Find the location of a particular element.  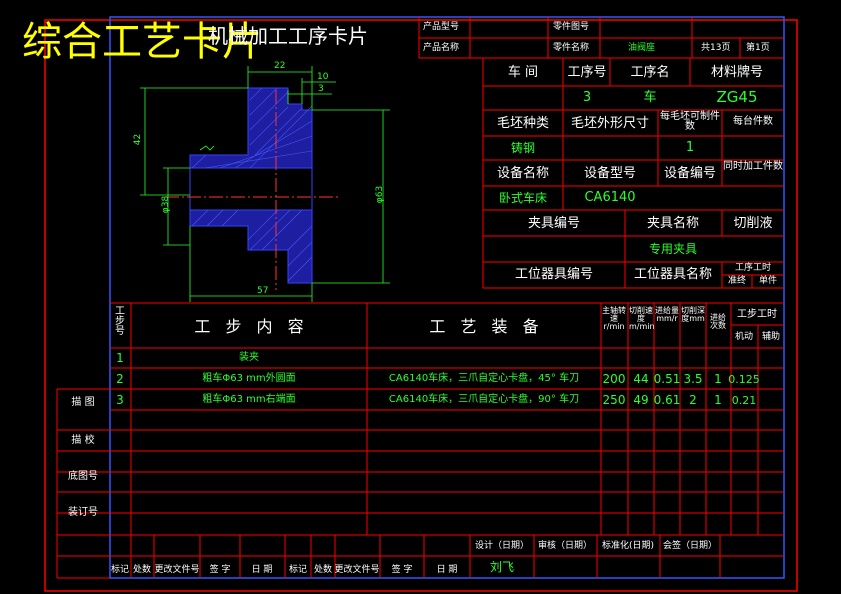

step-content: 粗车Φ63 mm右端面 is located at coordinates (249, 399).